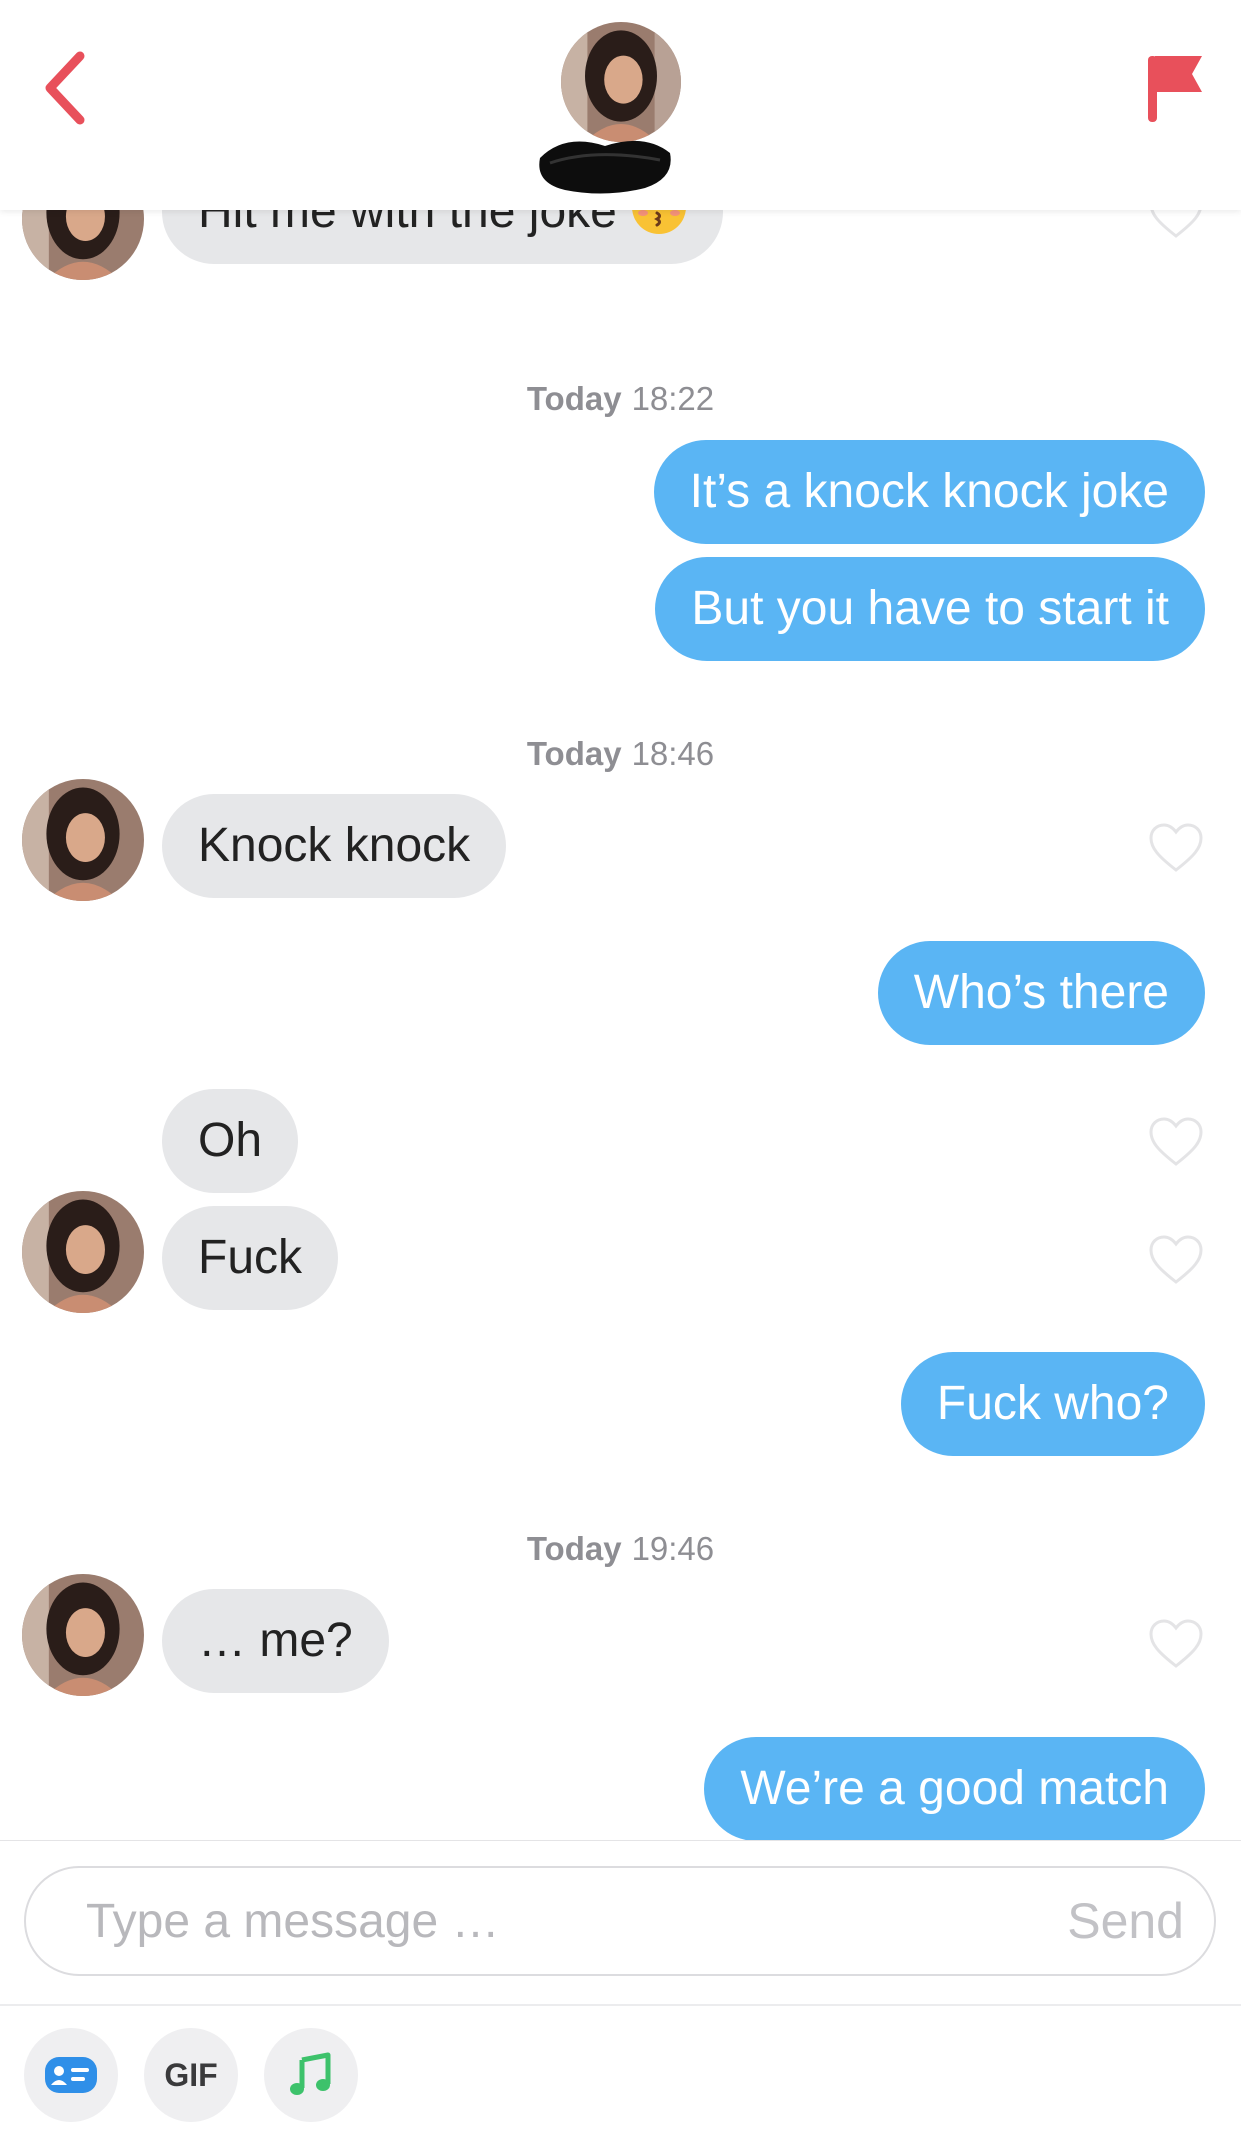  What do you see at coordinates (620, 2005) in the screenshot?
I see `divider` at bounding box center [620, 2005].